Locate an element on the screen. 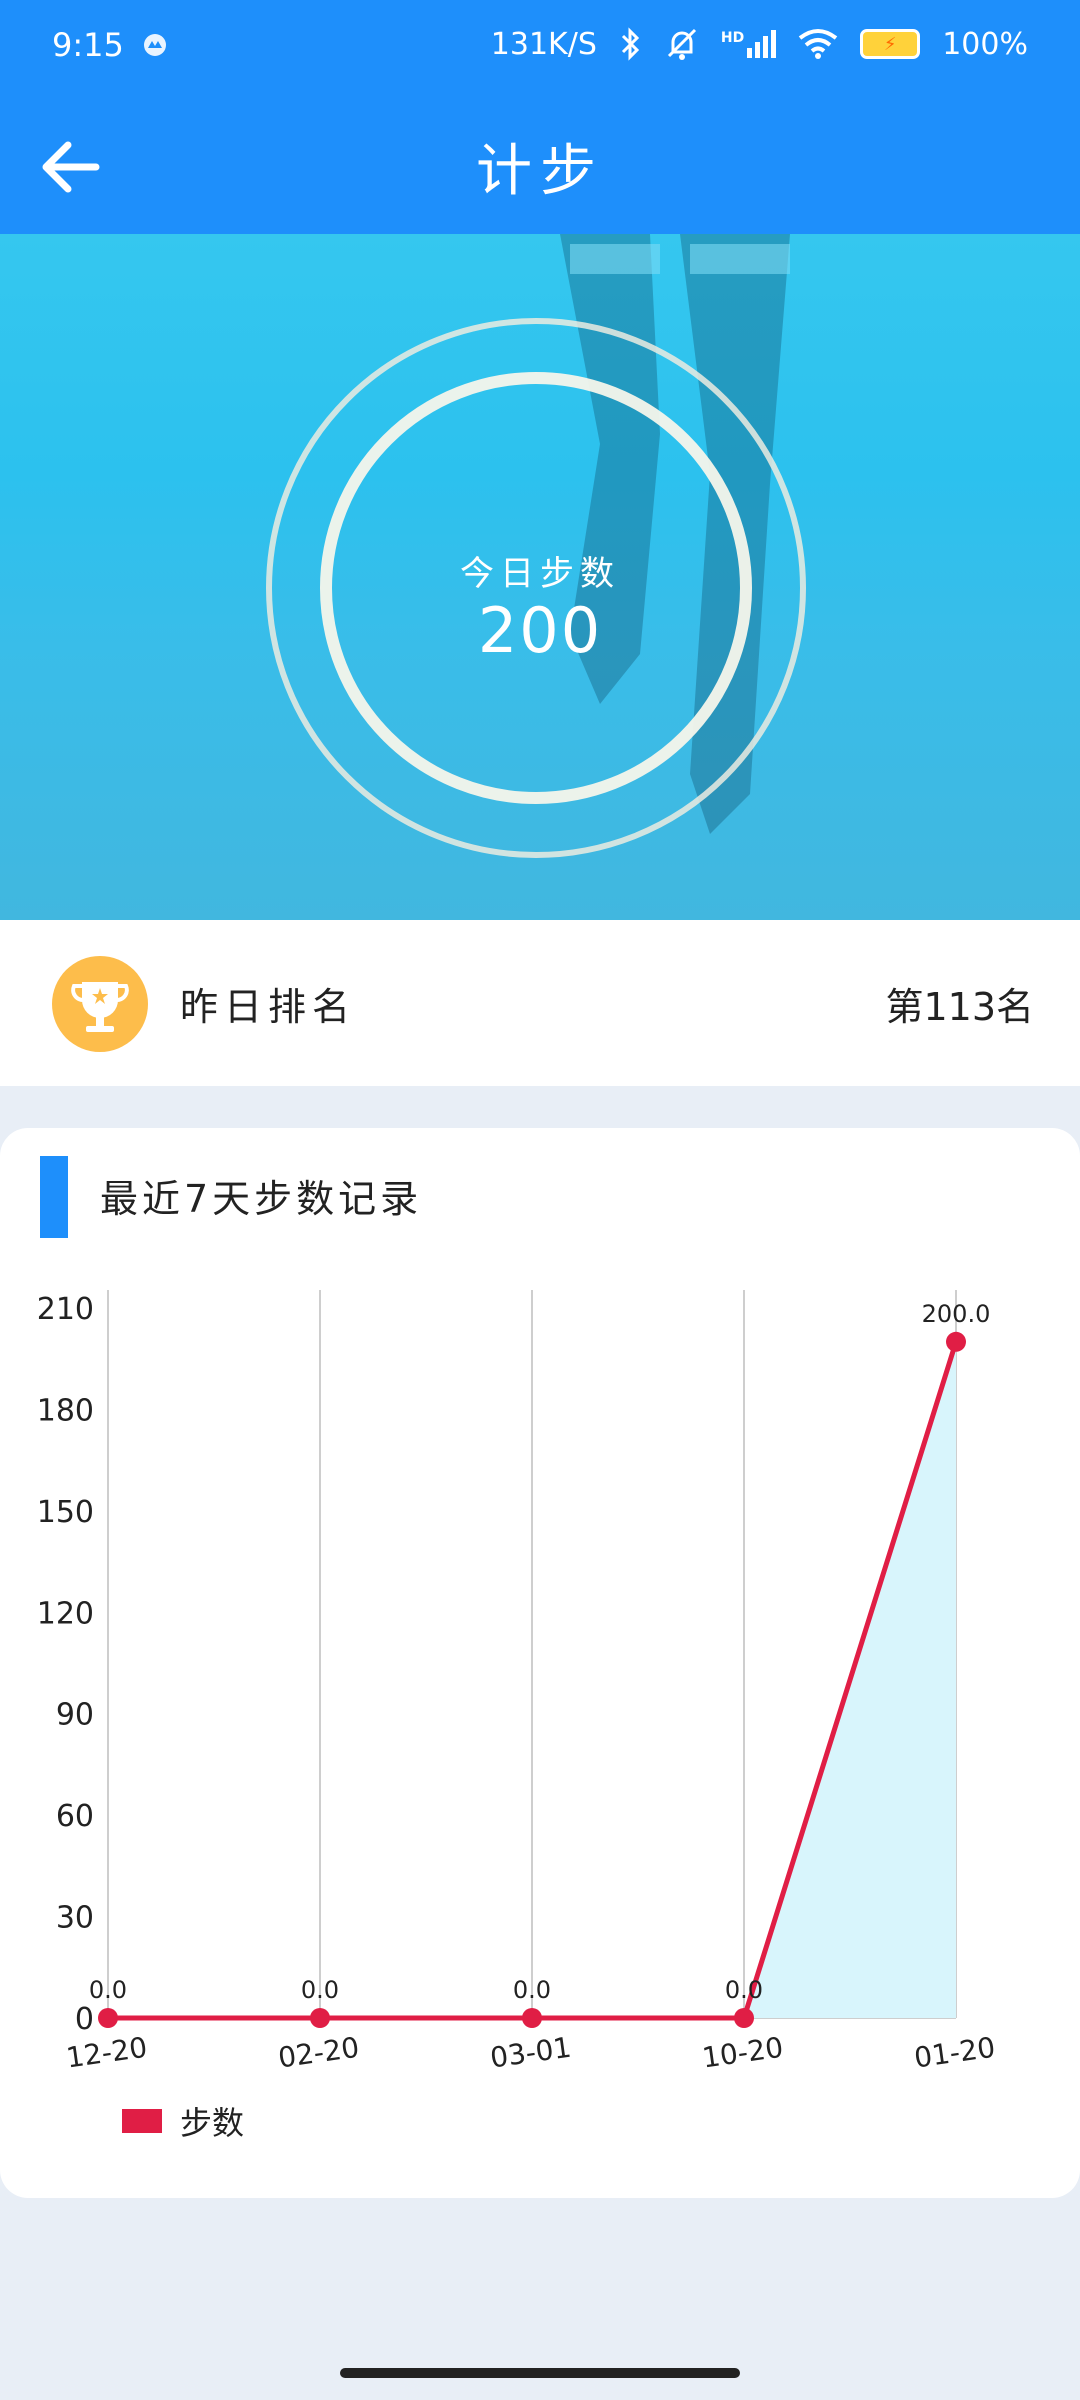 Image resolution: width=1080 pixels, height=2400 pixels. app-notification-icon is located at coordinates (154, 45).